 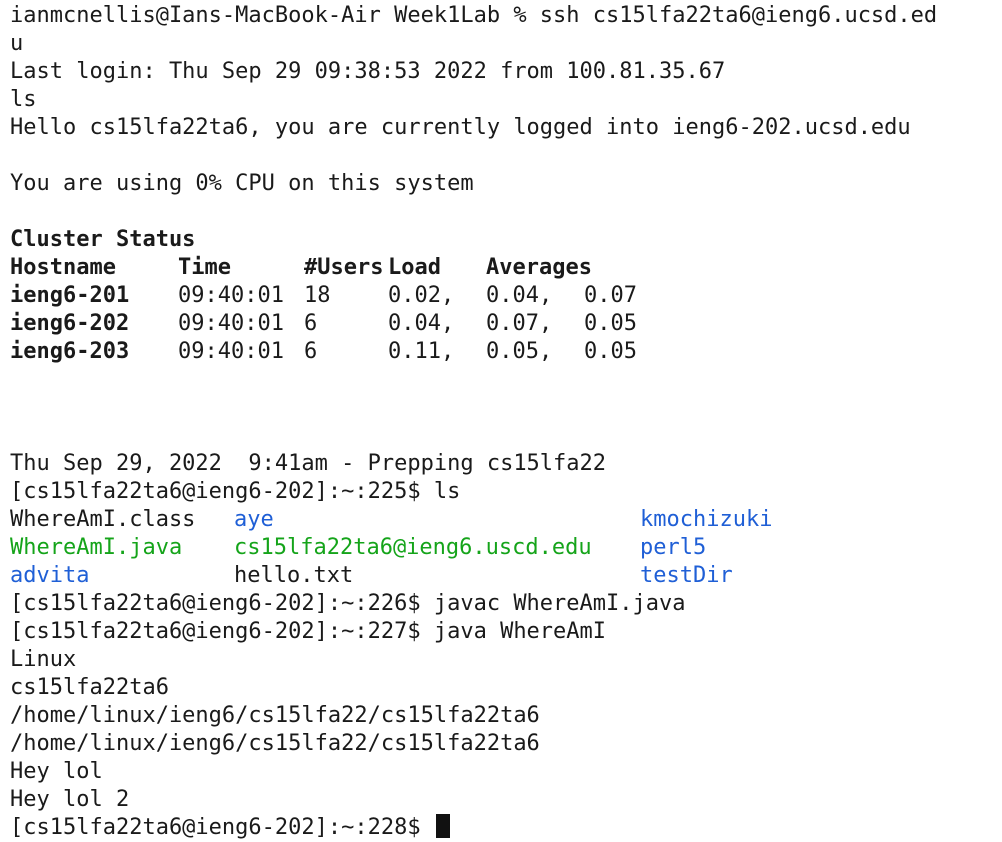 What do you see at coordinates (70, 295) in the screenshot?
I see `cluster-hostname: ieng6-201` at bounding box center [70, 295].